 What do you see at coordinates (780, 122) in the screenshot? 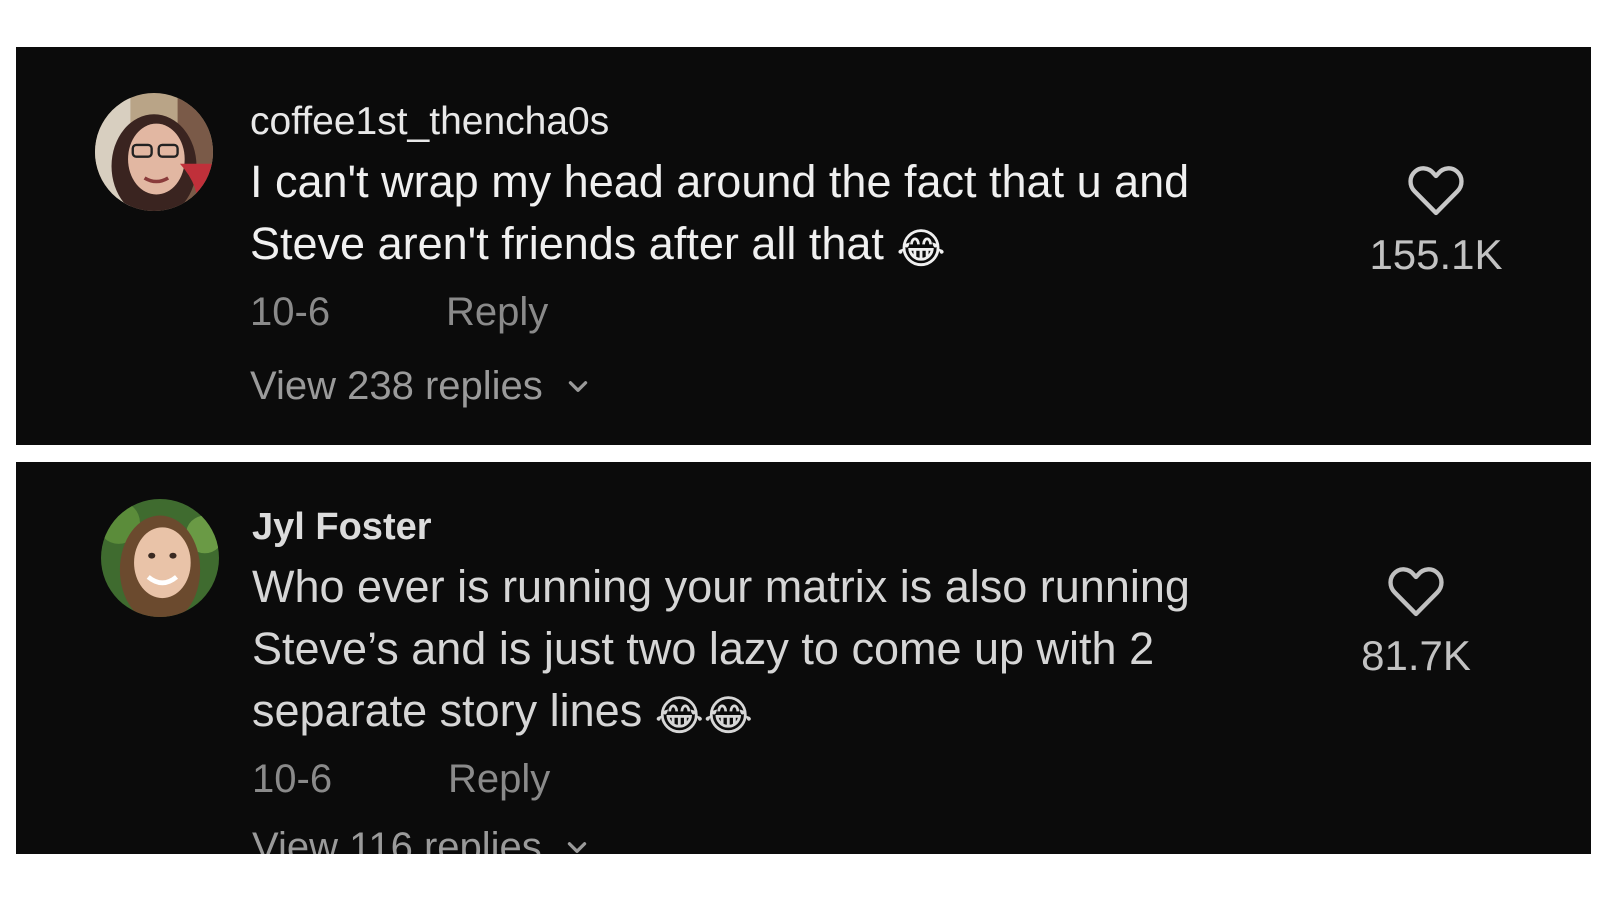
I see `comment-username: coffee1st_thencha0s` at bounding box center [780, 122].